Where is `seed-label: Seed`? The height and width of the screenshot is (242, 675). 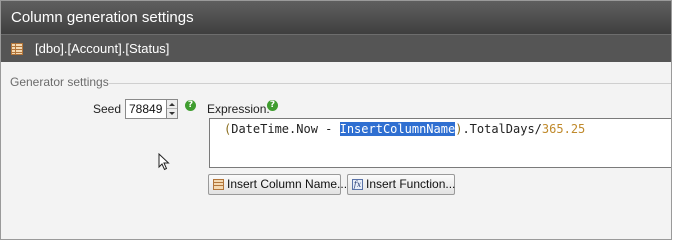 seed-label: Seed is located at coordinates (107, 109).